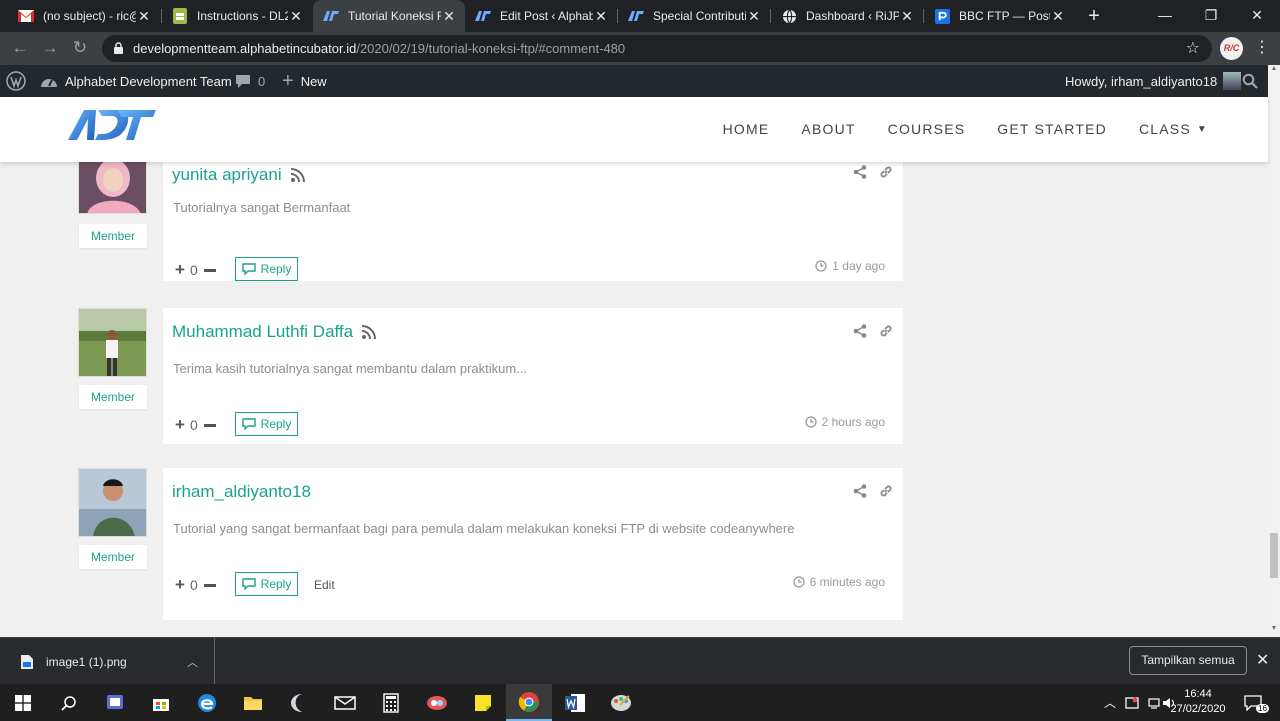 This screenshot has width=1280, height=721. What do you see at coordinates (84, 16) in the screenshot?
I see `browser-tab: (no subject) - ric@ ✕` at bounding box center [84, 16].